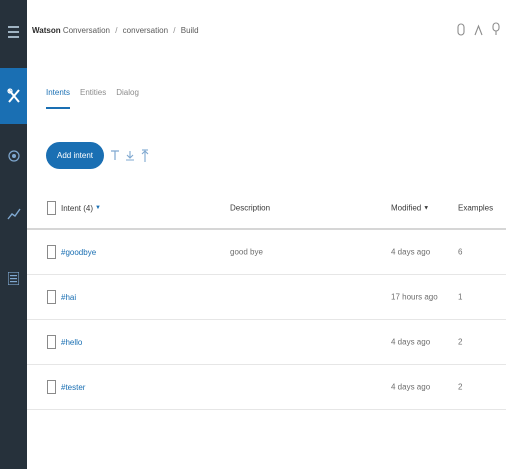 The height and width of the screenshot is (469, 506). What do you see at coordinates (51, 208) in the screenshot?
I see `select-all-checkbox` at bounding box center [51, 208].